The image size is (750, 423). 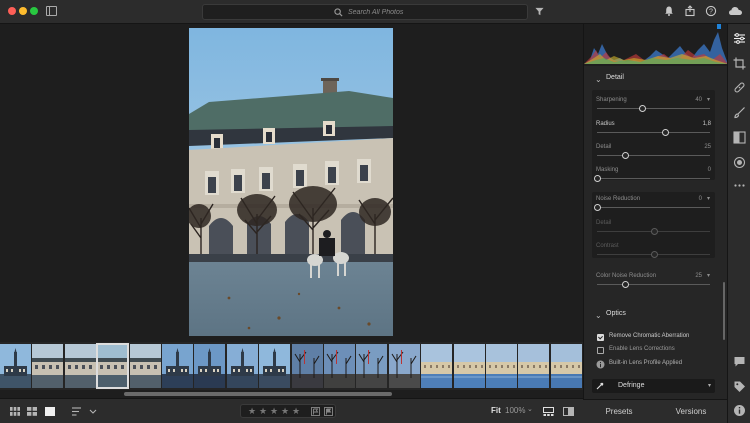 I want to click on fit-zoom-option: Fit, so click(x=496, y=410).